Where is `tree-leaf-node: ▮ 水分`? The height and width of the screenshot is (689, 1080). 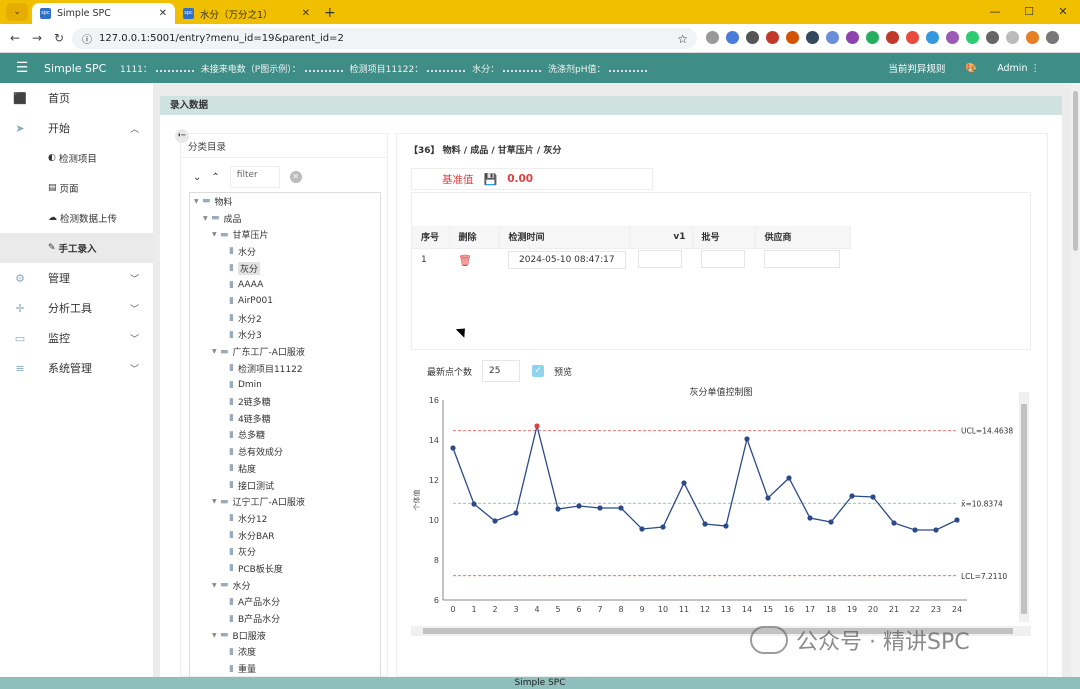
tree-leaf-node: ▮ 水分 is located at coordinates (285, 251).